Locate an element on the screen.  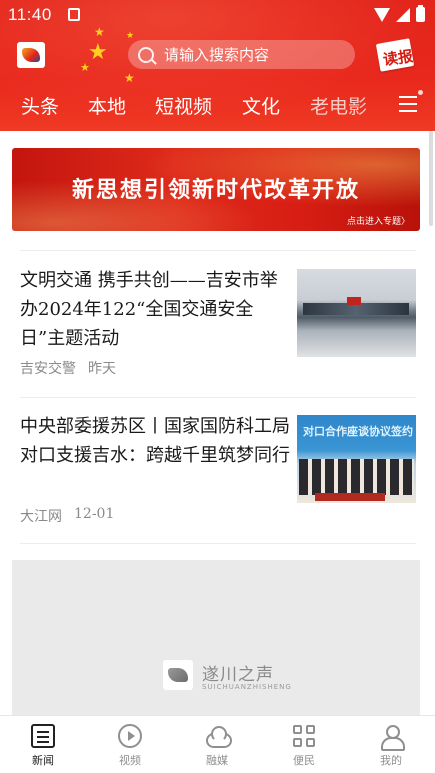
nav-news: 新闻 is located at coordinates (43, 746).